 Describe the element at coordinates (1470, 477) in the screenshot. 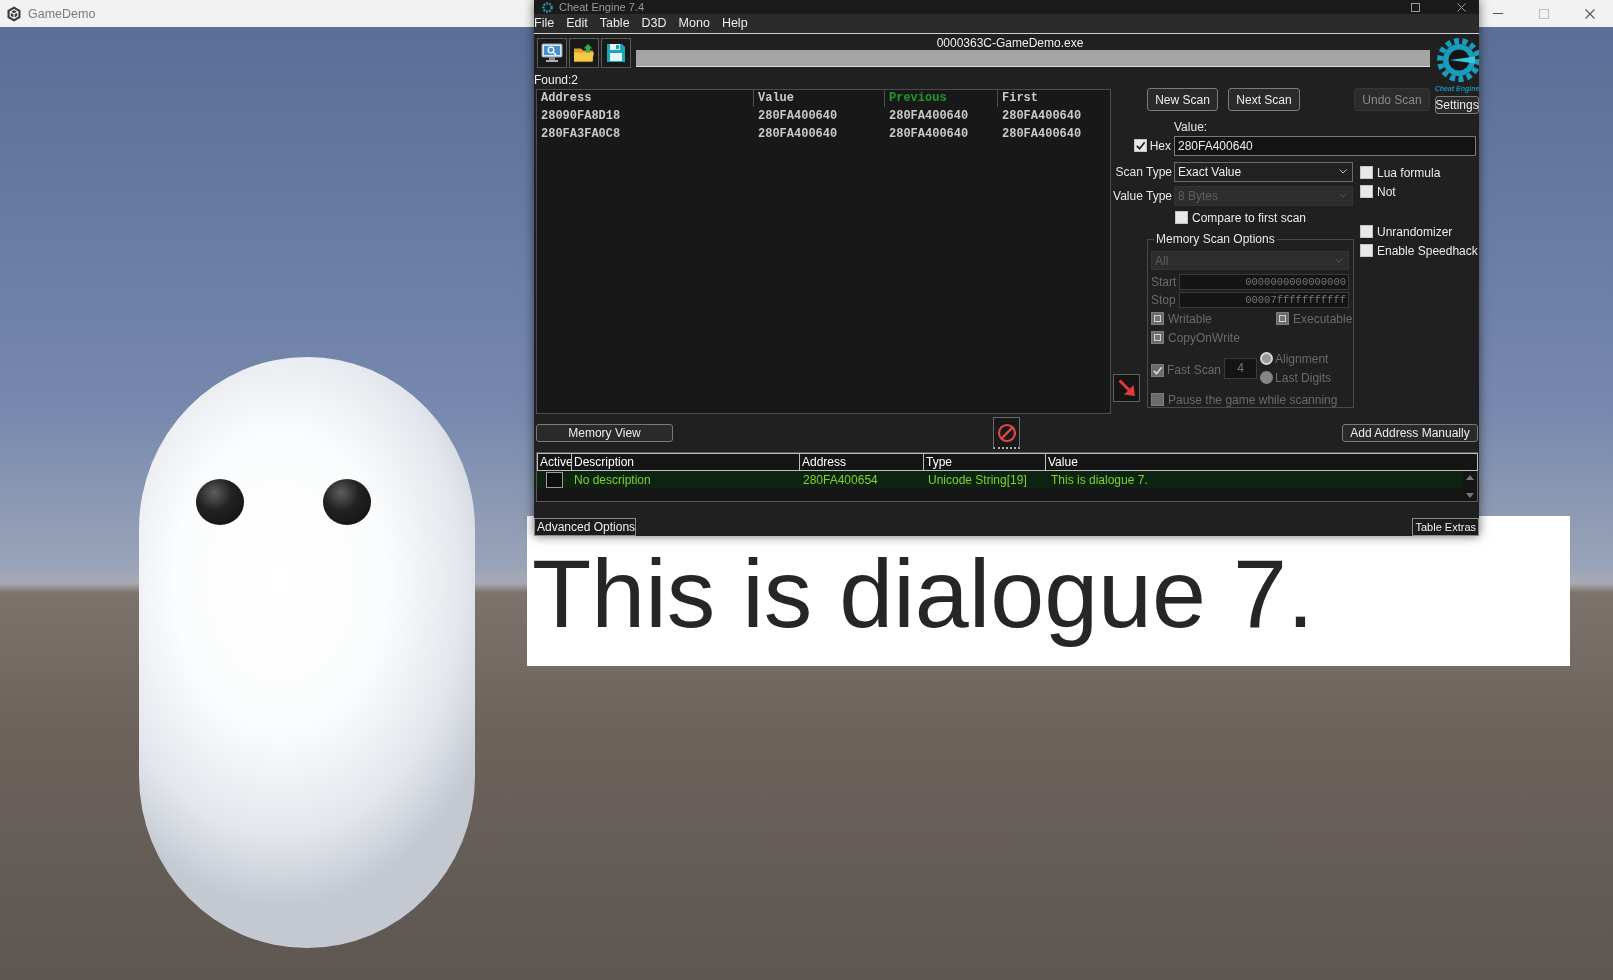

I see `scroll-up-icon` at that location.